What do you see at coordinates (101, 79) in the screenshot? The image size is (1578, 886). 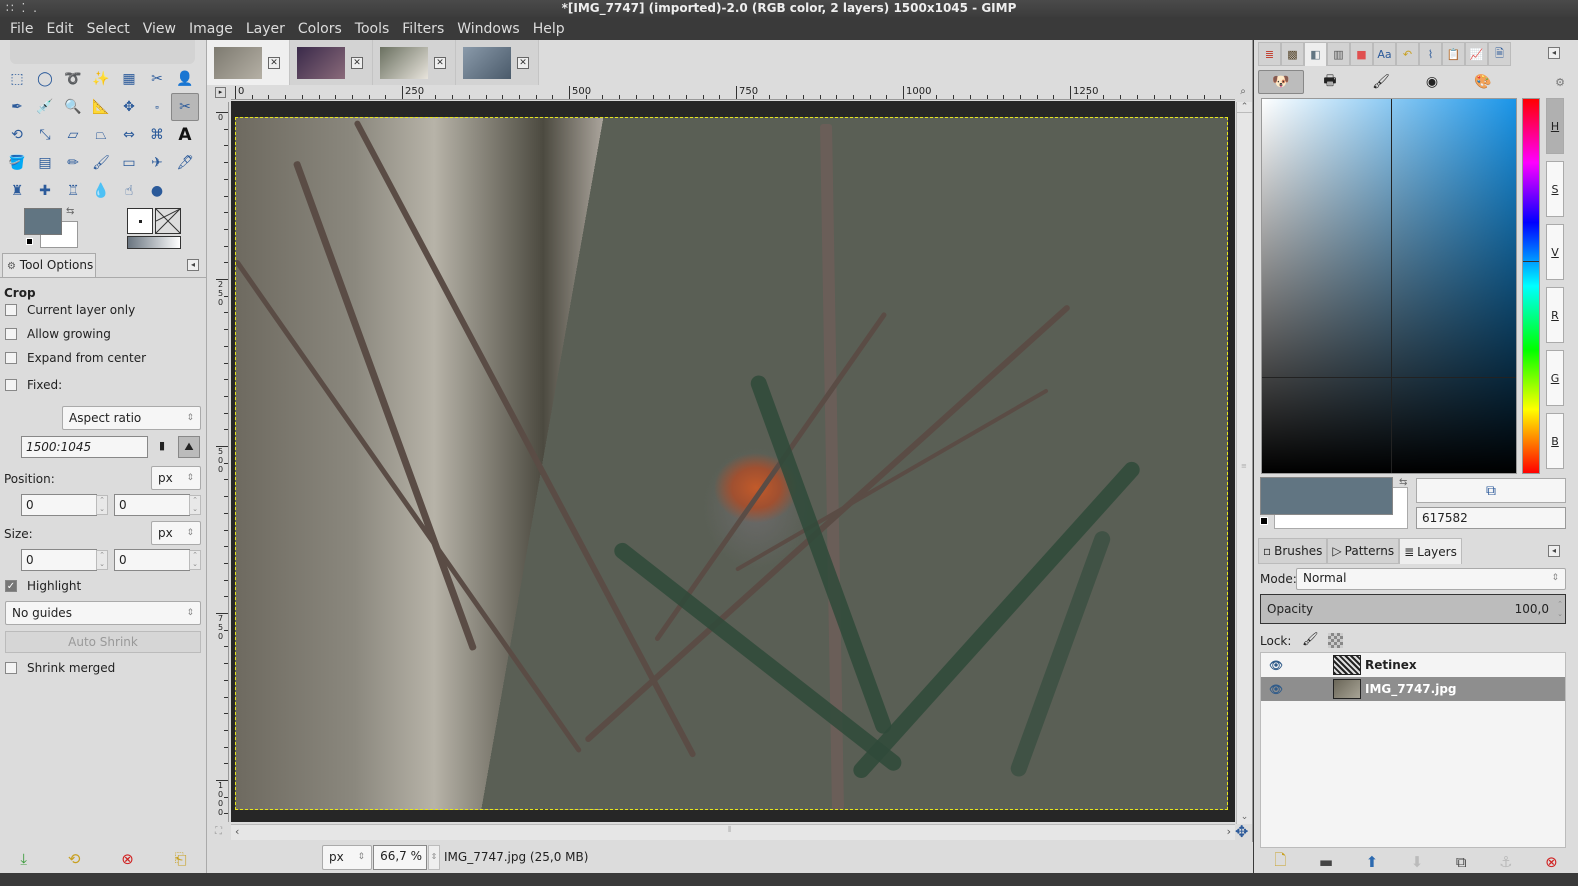 I see `fuzzy-select-icon: ✨` at bounding box center [101, 79].